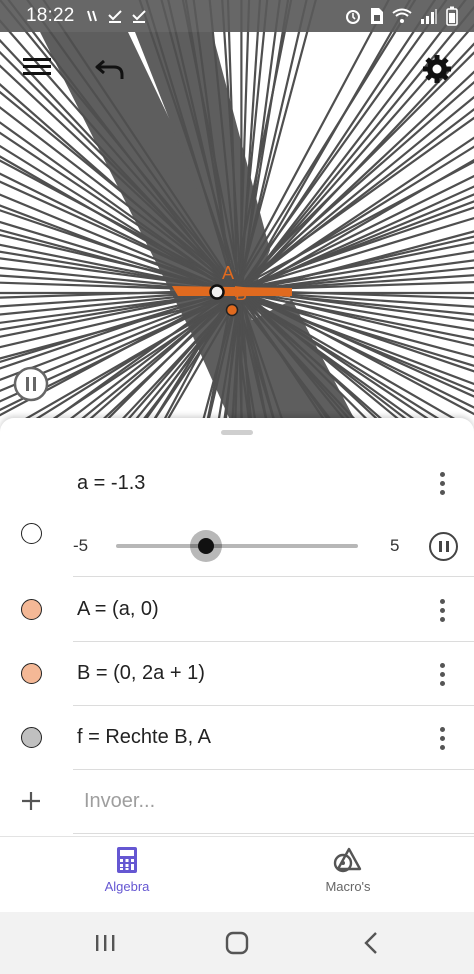  Describe the element at coordinates (347, 886) in the screenshot. I see `tab-macros-label: Macro's` at that location.